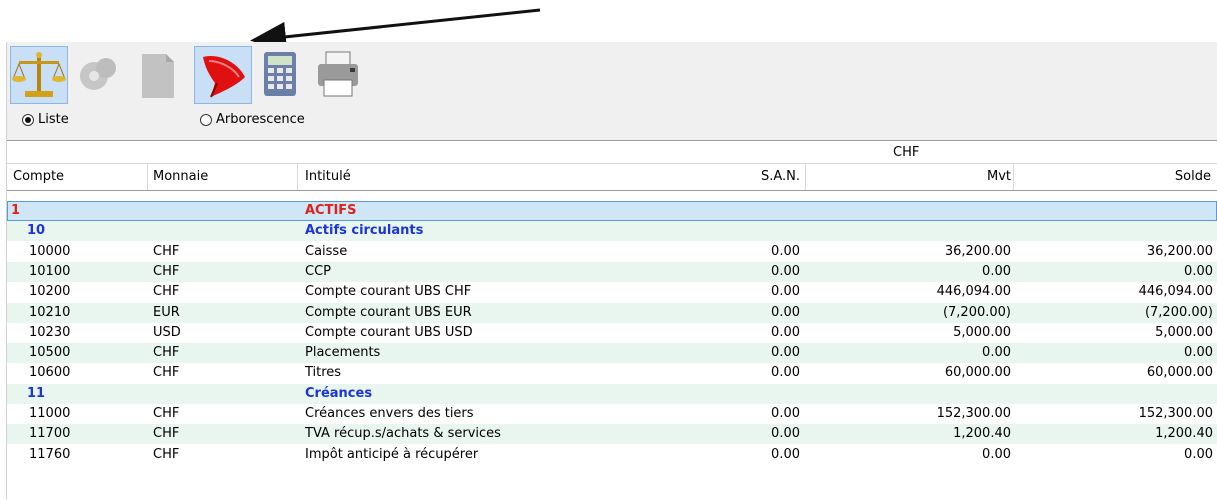 Image resolution: width=1217 pixels, height=500 pixels. Describe the element at coordinates (612, 231) in the screenshot. I see `table-row: 10 Actifs circulants` at that location.